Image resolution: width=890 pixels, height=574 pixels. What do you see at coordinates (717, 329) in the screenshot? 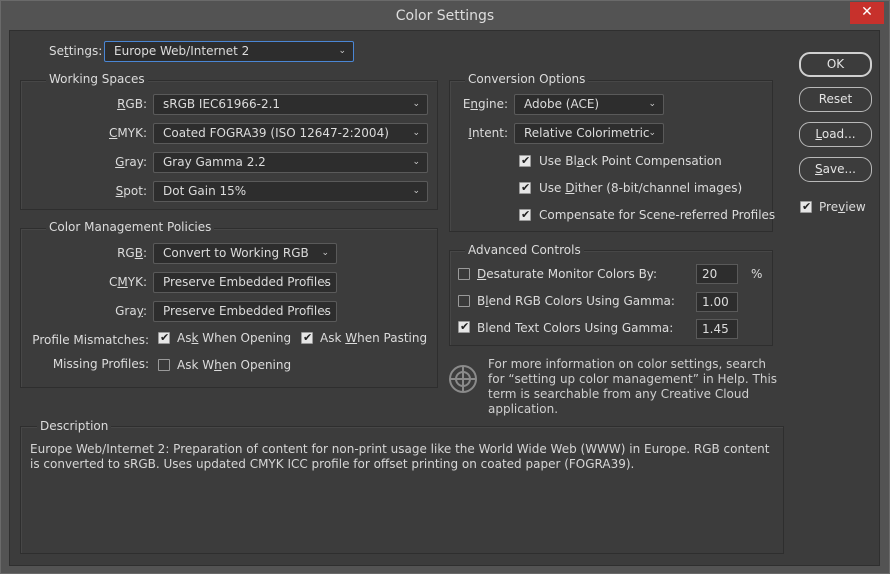
I see `blend-text-input: 1.45` at bounding box center [717, 329].